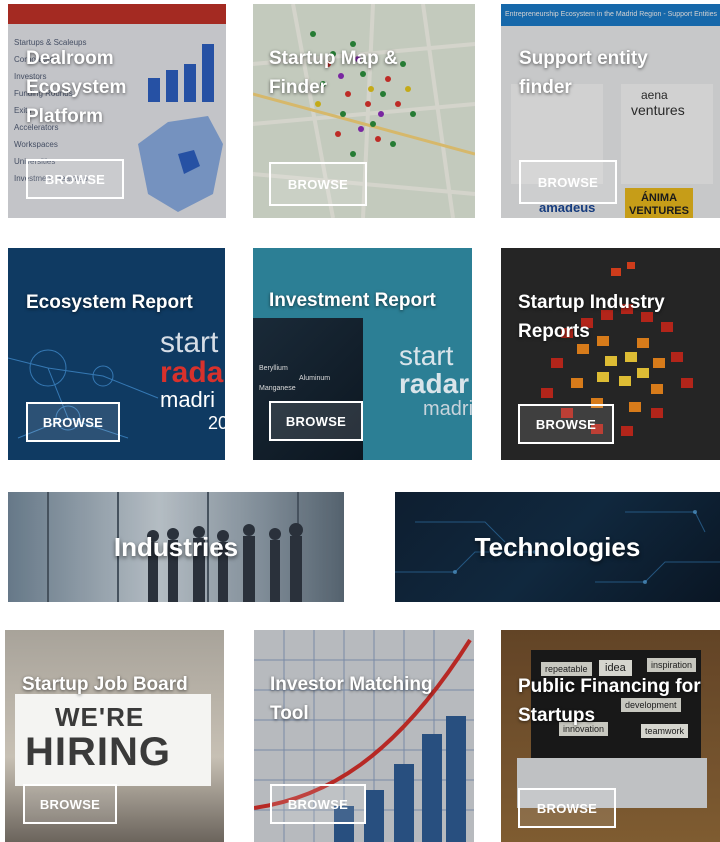 Image resolution: width=720 pixels, height=842 pixels. Describe the element at coordinates (351, 699) in the screenshot. I see `investor-matching-title: Investor Matching Tool` at that location.